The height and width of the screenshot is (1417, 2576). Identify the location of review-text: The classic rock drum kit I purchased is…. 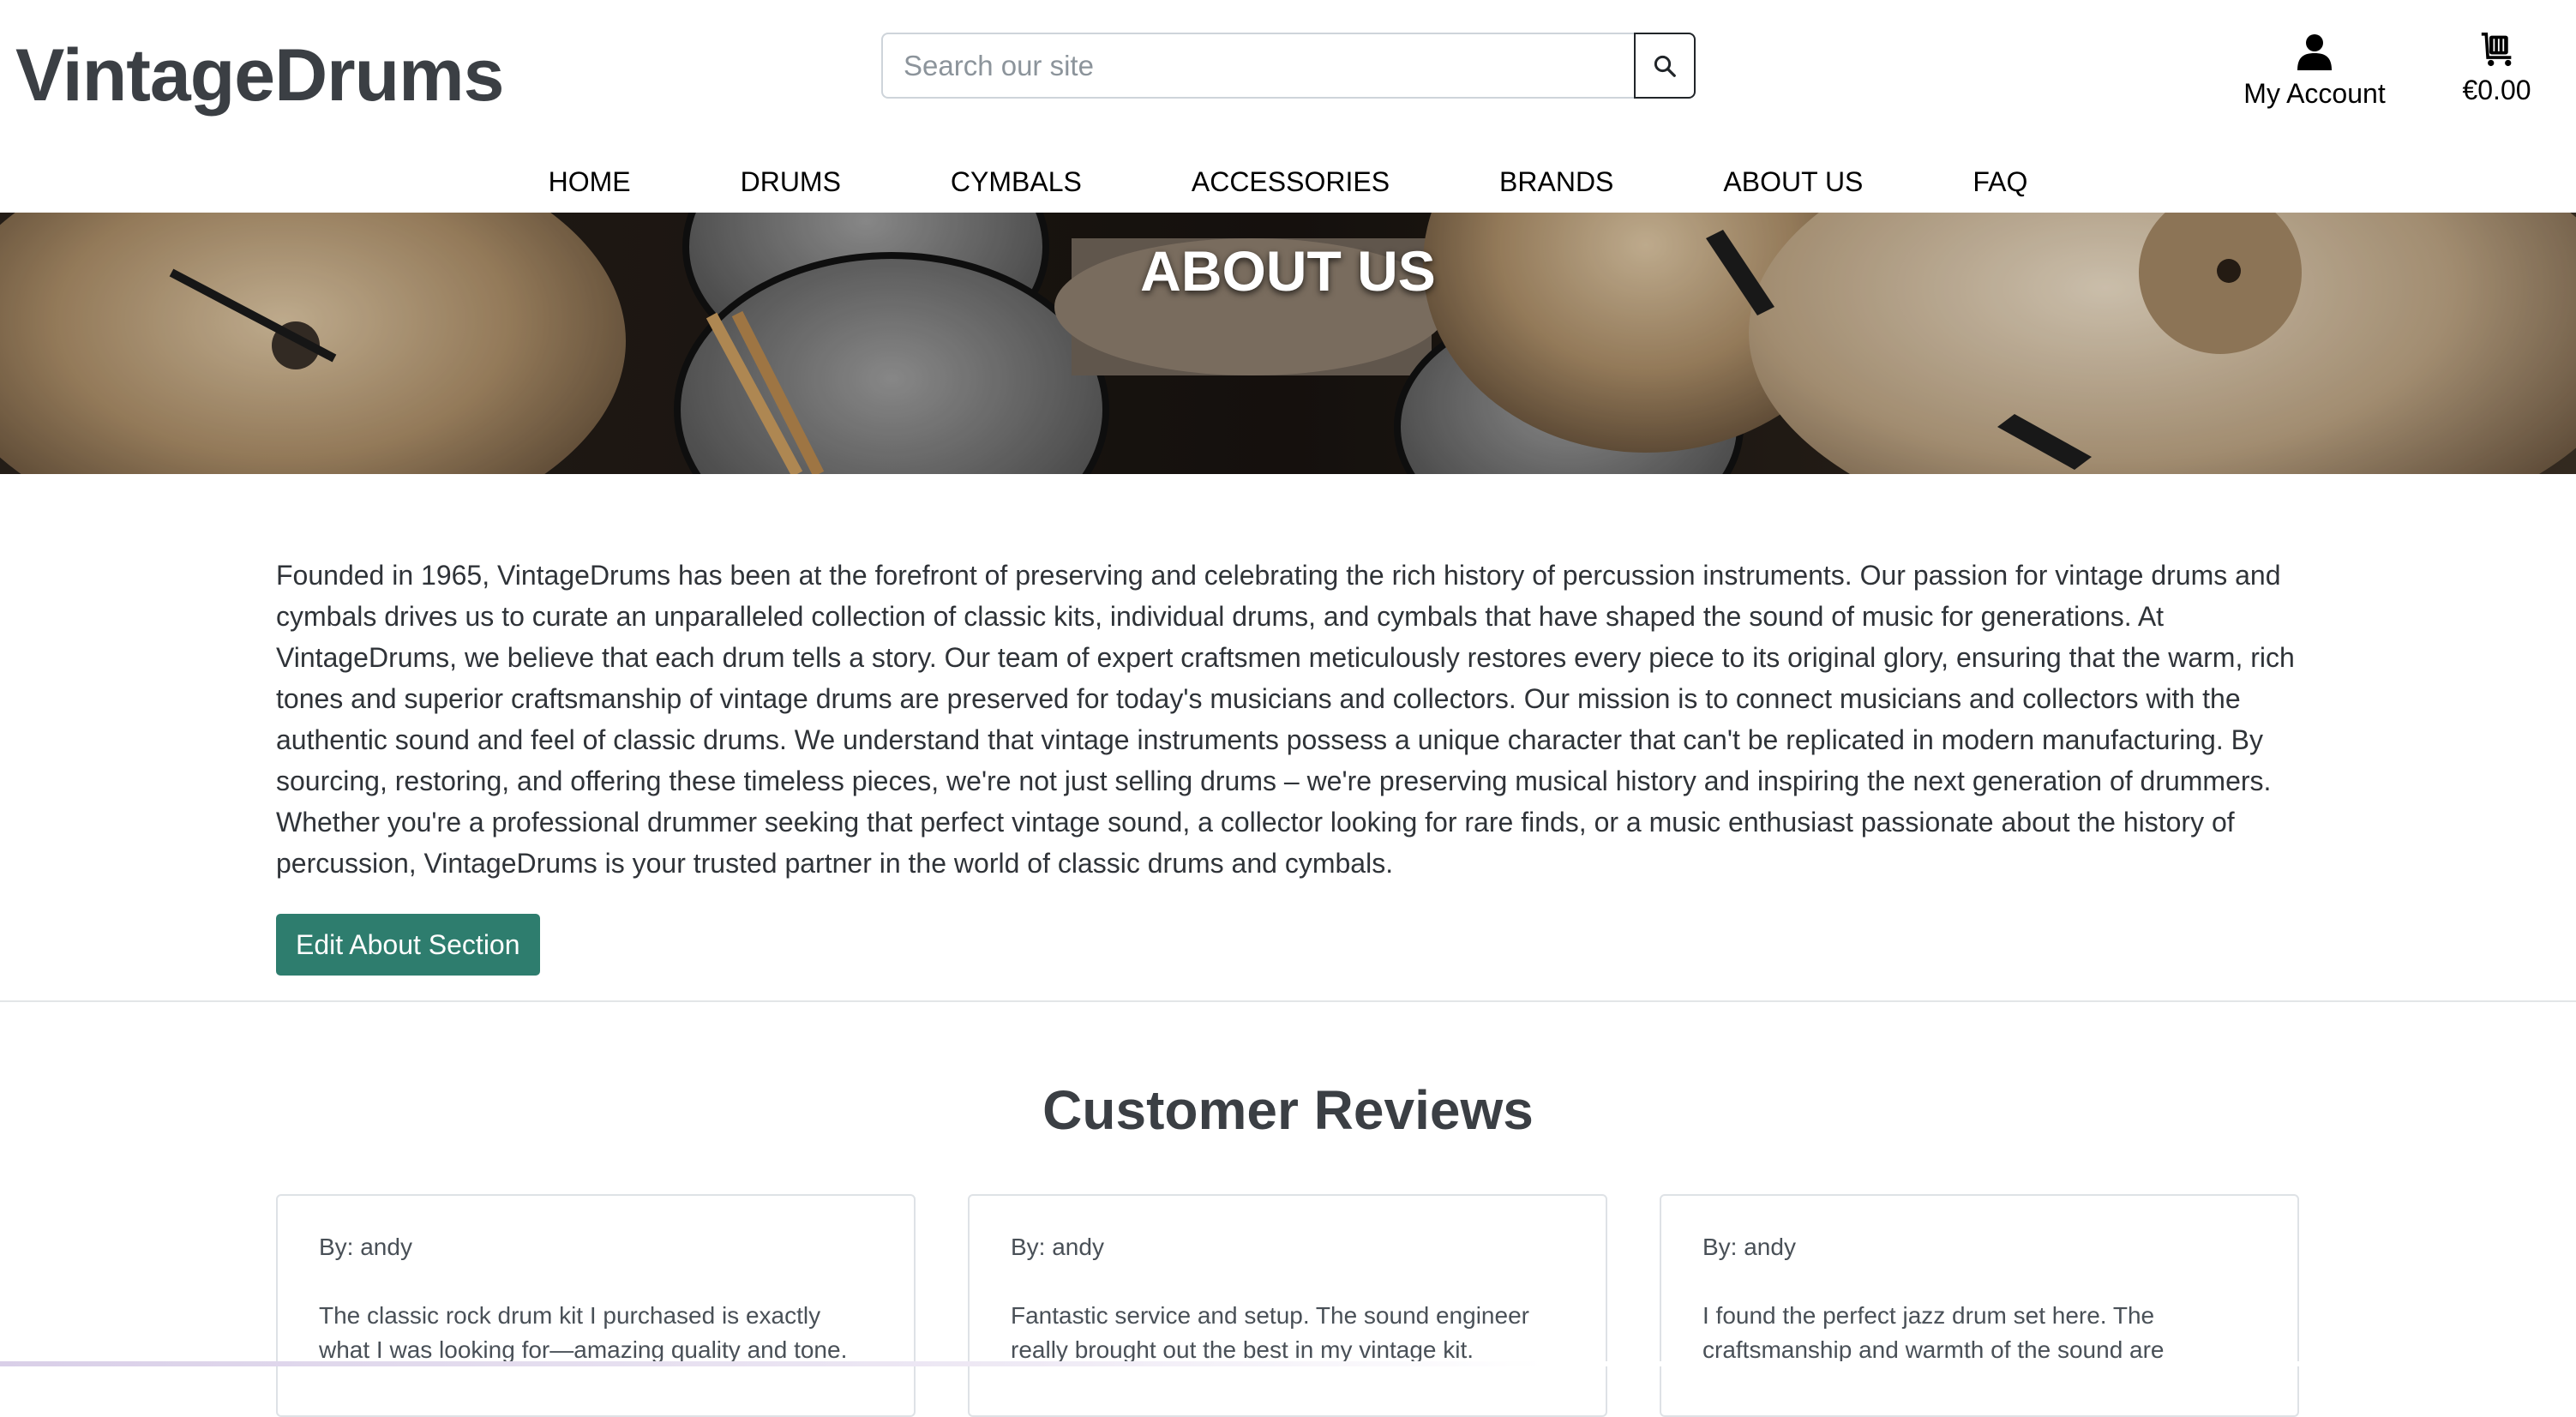
(583, 1332).